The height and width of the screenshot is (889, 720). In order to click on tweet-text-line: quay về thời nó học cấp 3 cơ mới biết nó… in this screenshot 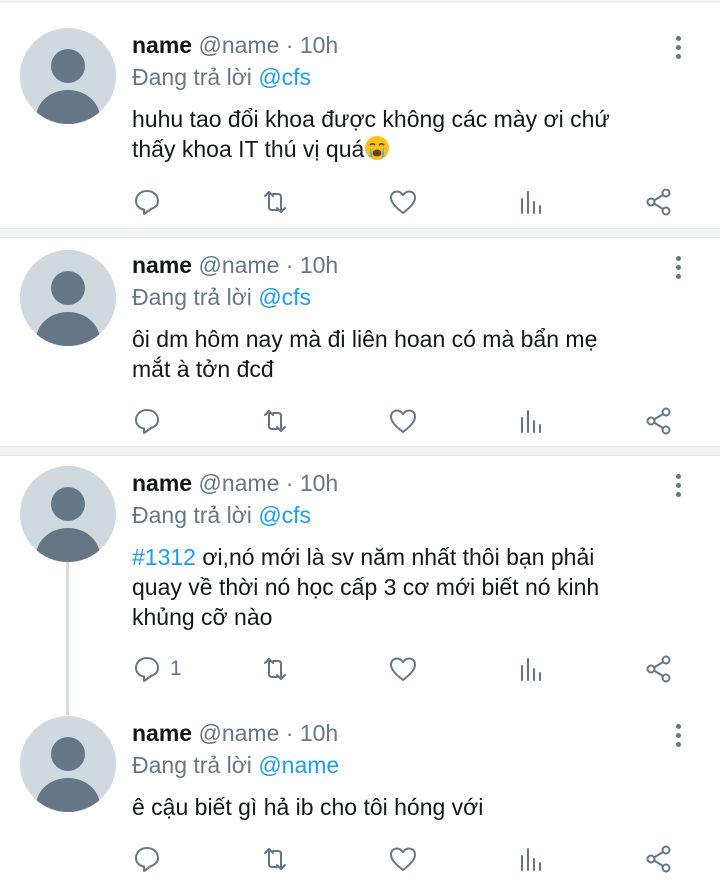, I will do `click(366, 587)`.